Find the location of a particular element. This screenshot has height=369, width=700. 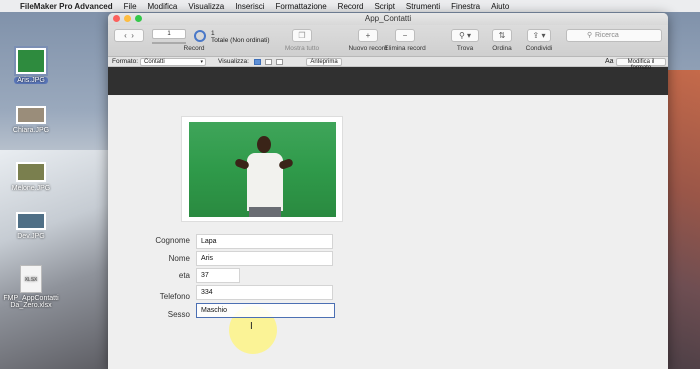

desktop-file-xlsx: XLSX FMP_AppContatti Da_Zero.xlsx is located at coordinates (31, 287).